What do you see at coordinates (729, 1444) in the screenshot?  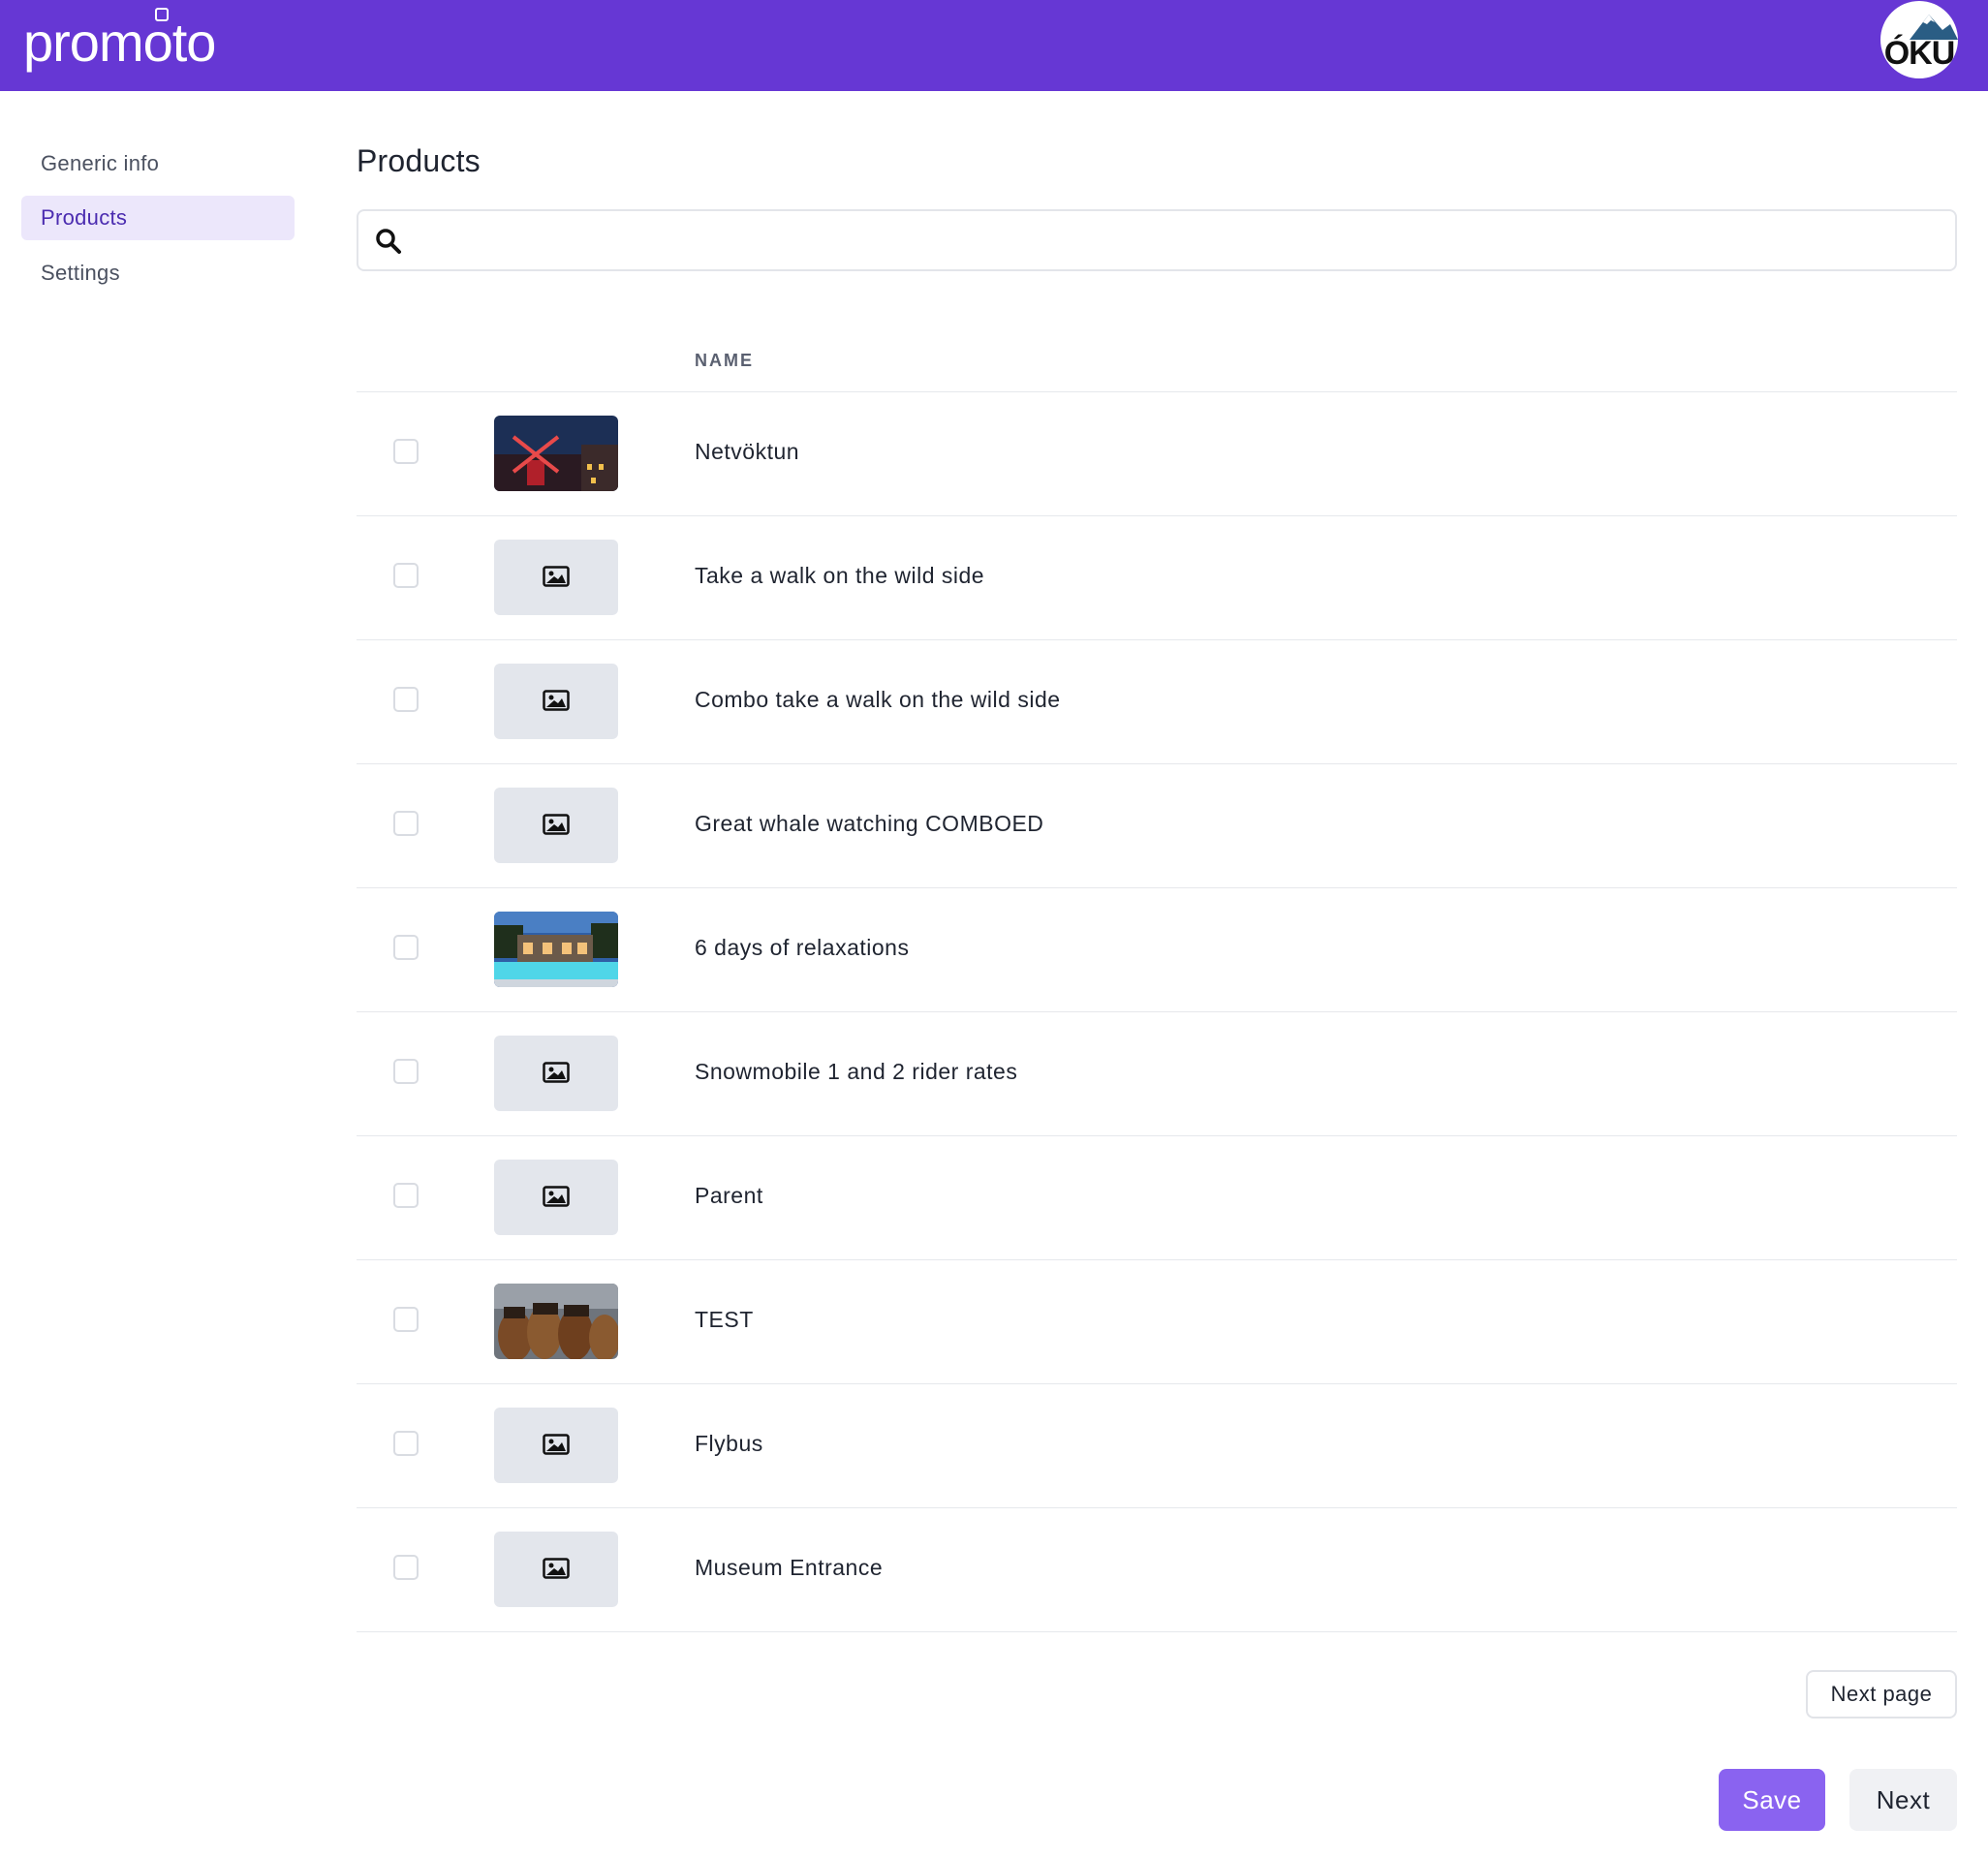 I see `product-name: Flybus` at bounding box center [729, 1444].